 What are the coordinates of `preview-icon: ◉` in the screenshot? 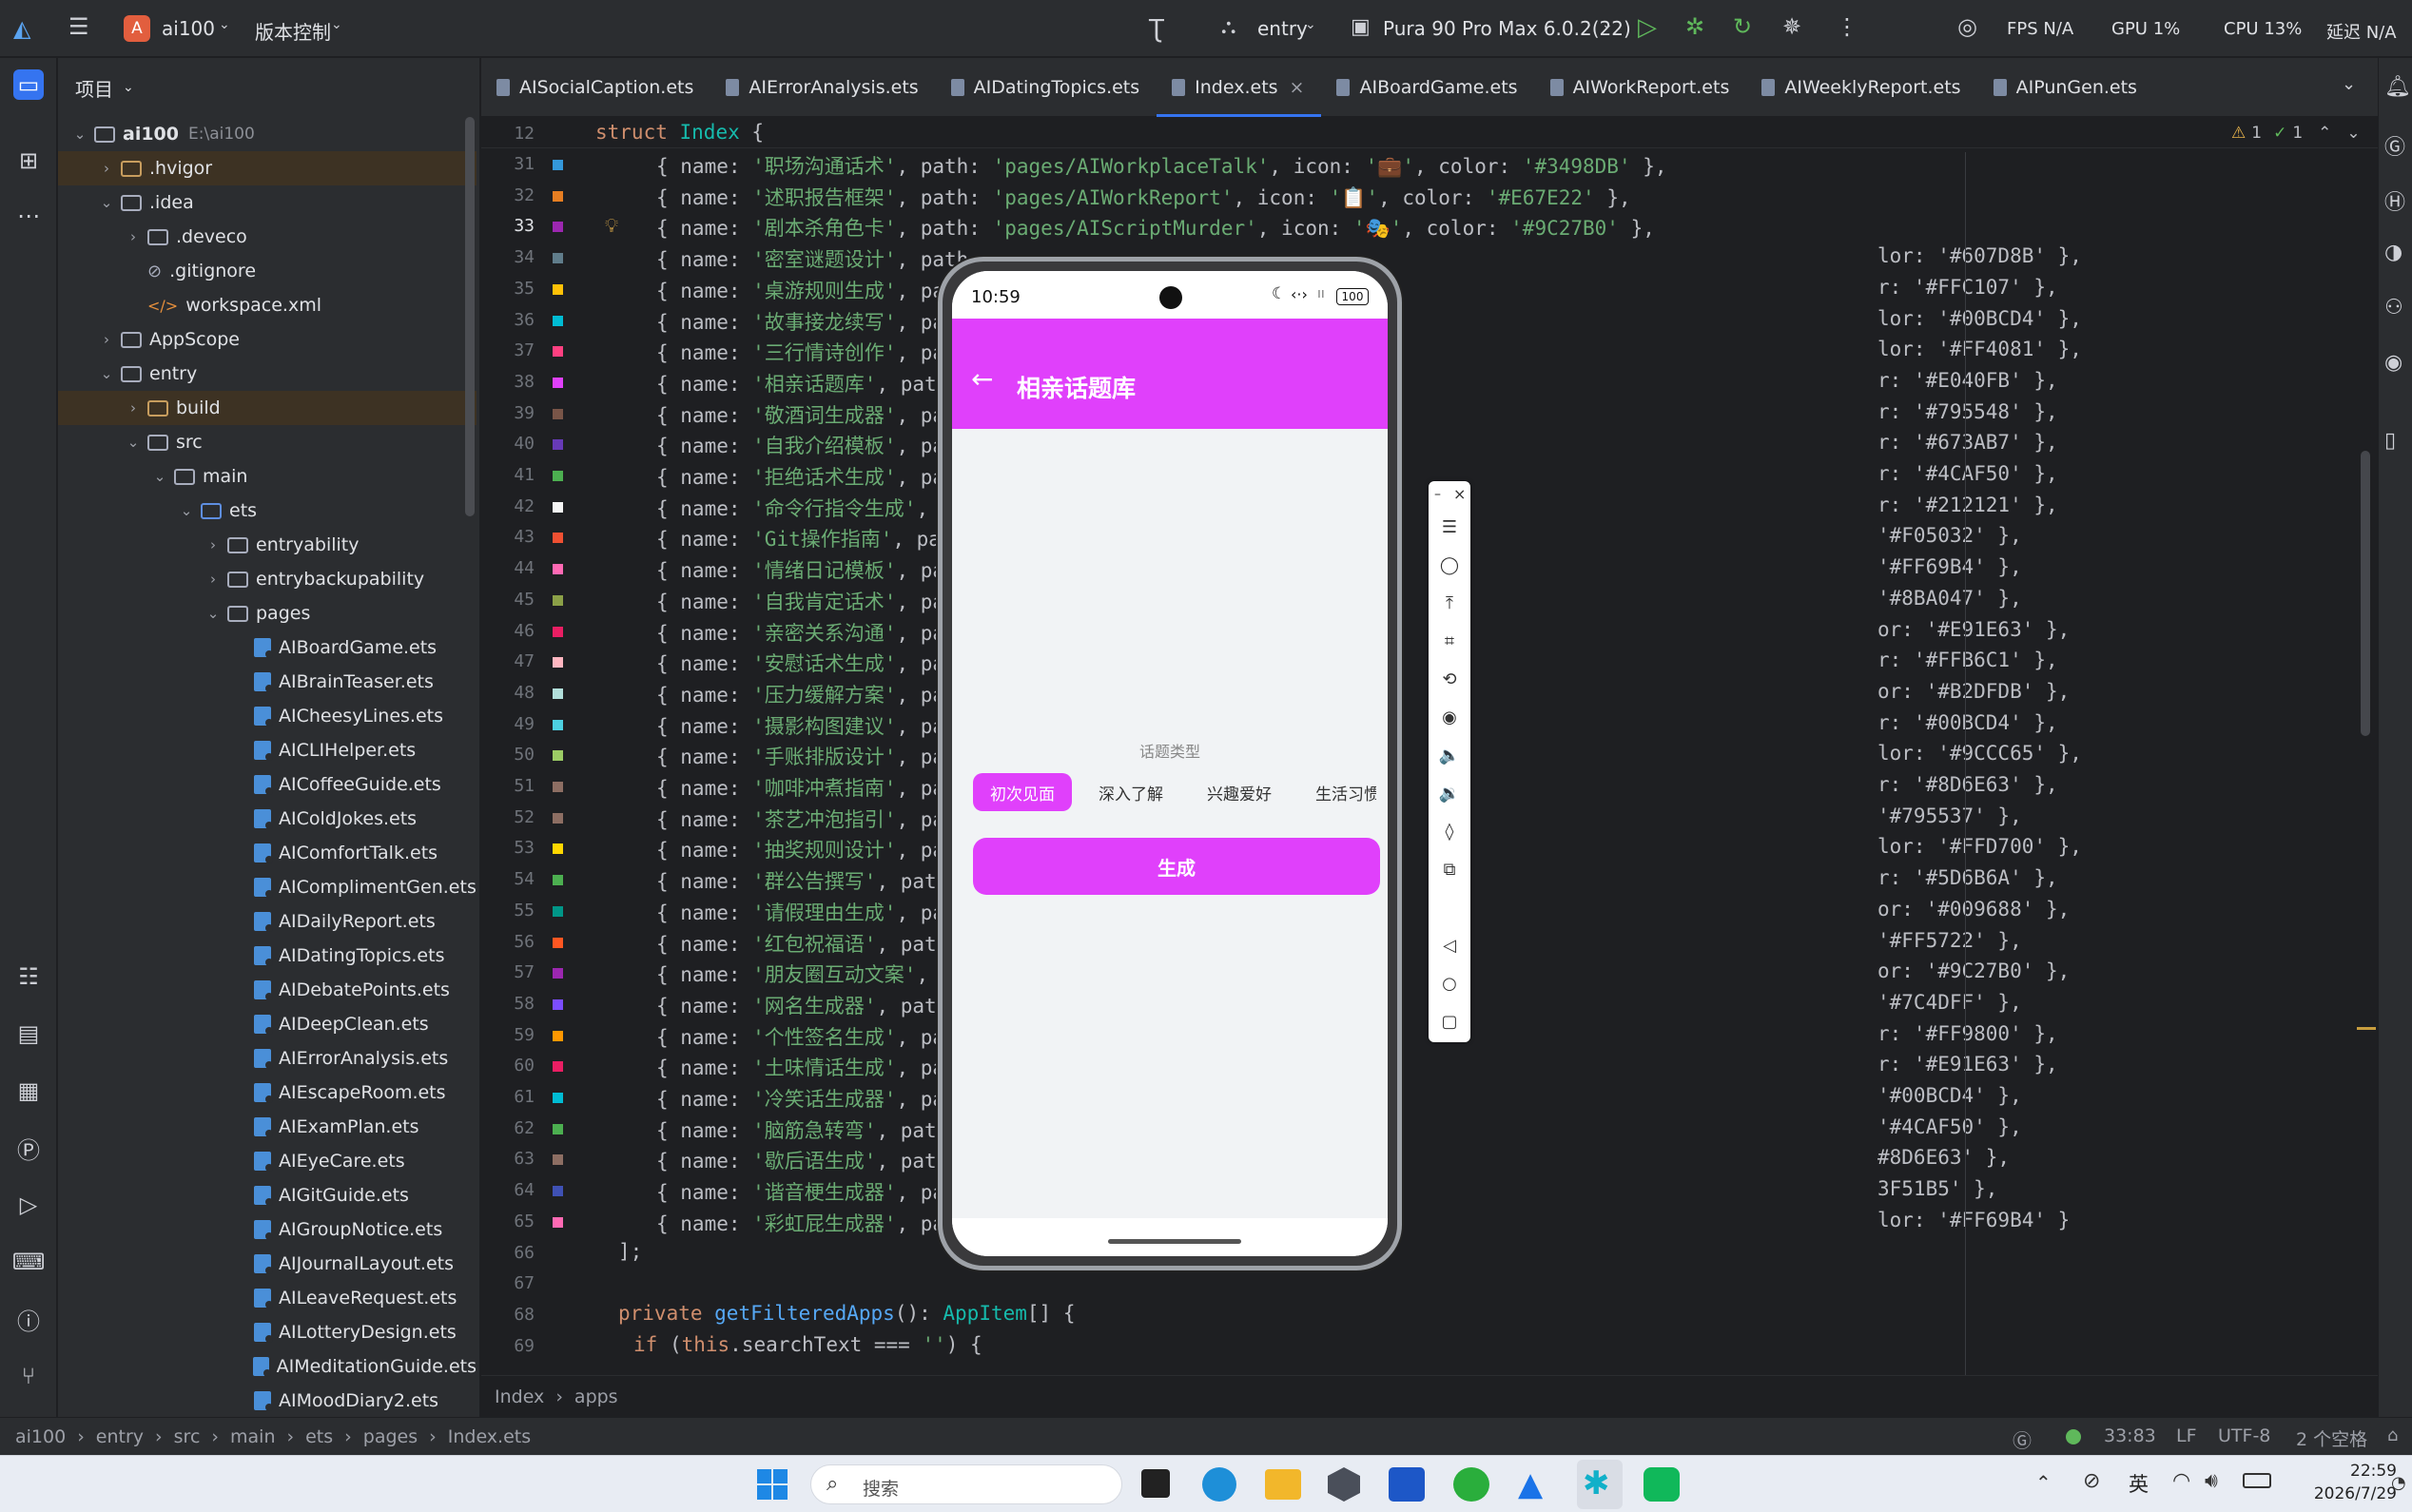 It's located at (2393, 363).